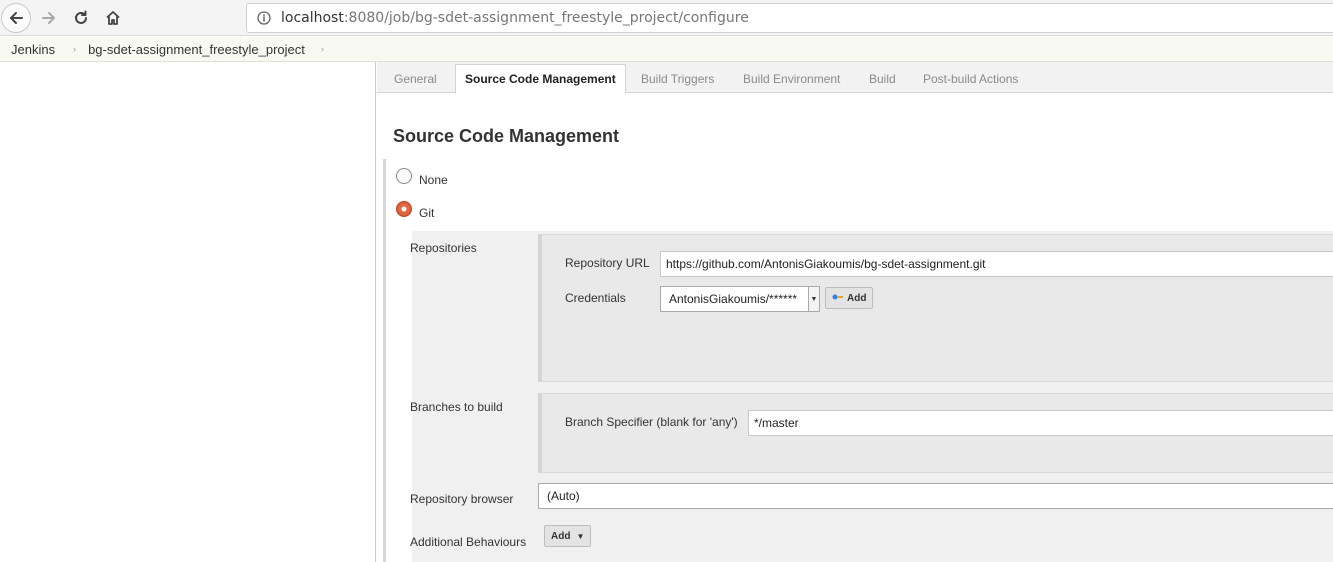  Describe the element at coordinates (733, 299) in the screenshot. I see `credentials-value: AntonisGiakoumis/******` at that location.